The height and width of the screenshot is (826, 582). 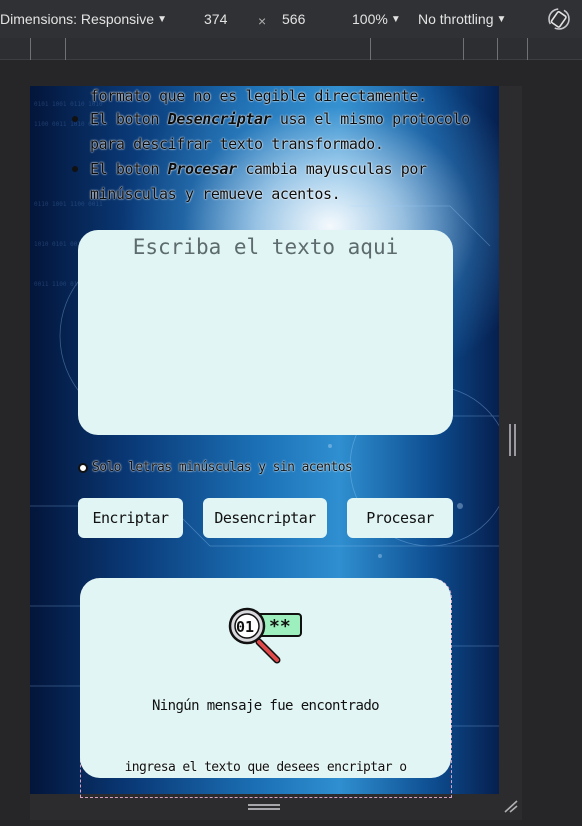 What do you see at coordinates (265, 767) in the screenshot?
I see `output-subtitle: ingresa el texto que desees encriptar o` at bounding box center [265, 767].